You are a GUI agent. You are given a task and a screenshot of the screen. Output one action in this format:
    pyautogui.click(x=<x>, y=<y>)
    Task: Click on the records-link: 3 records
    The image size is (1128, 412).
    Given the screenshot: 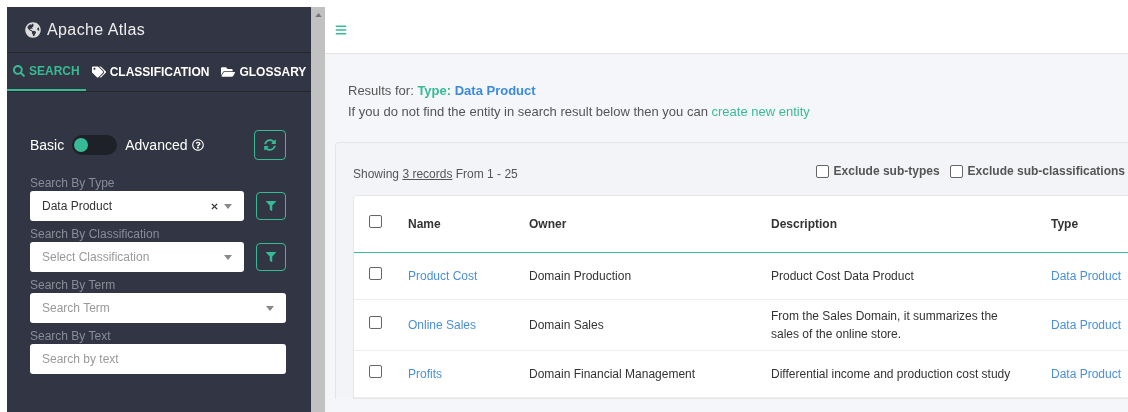 What is the action you would take?
    pyautogui.click(x=427, y=174)
    